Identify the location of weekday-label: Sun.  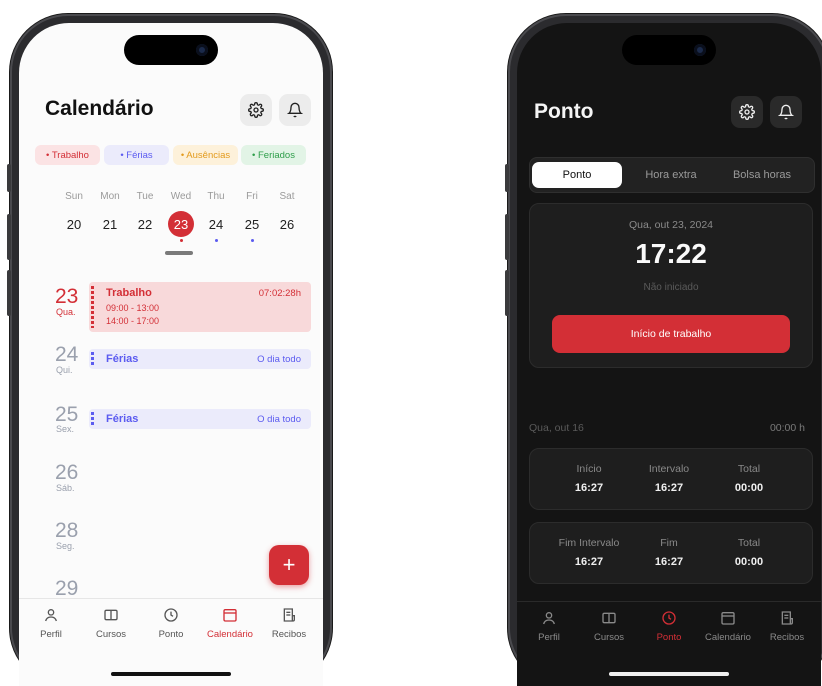
(74, 196).